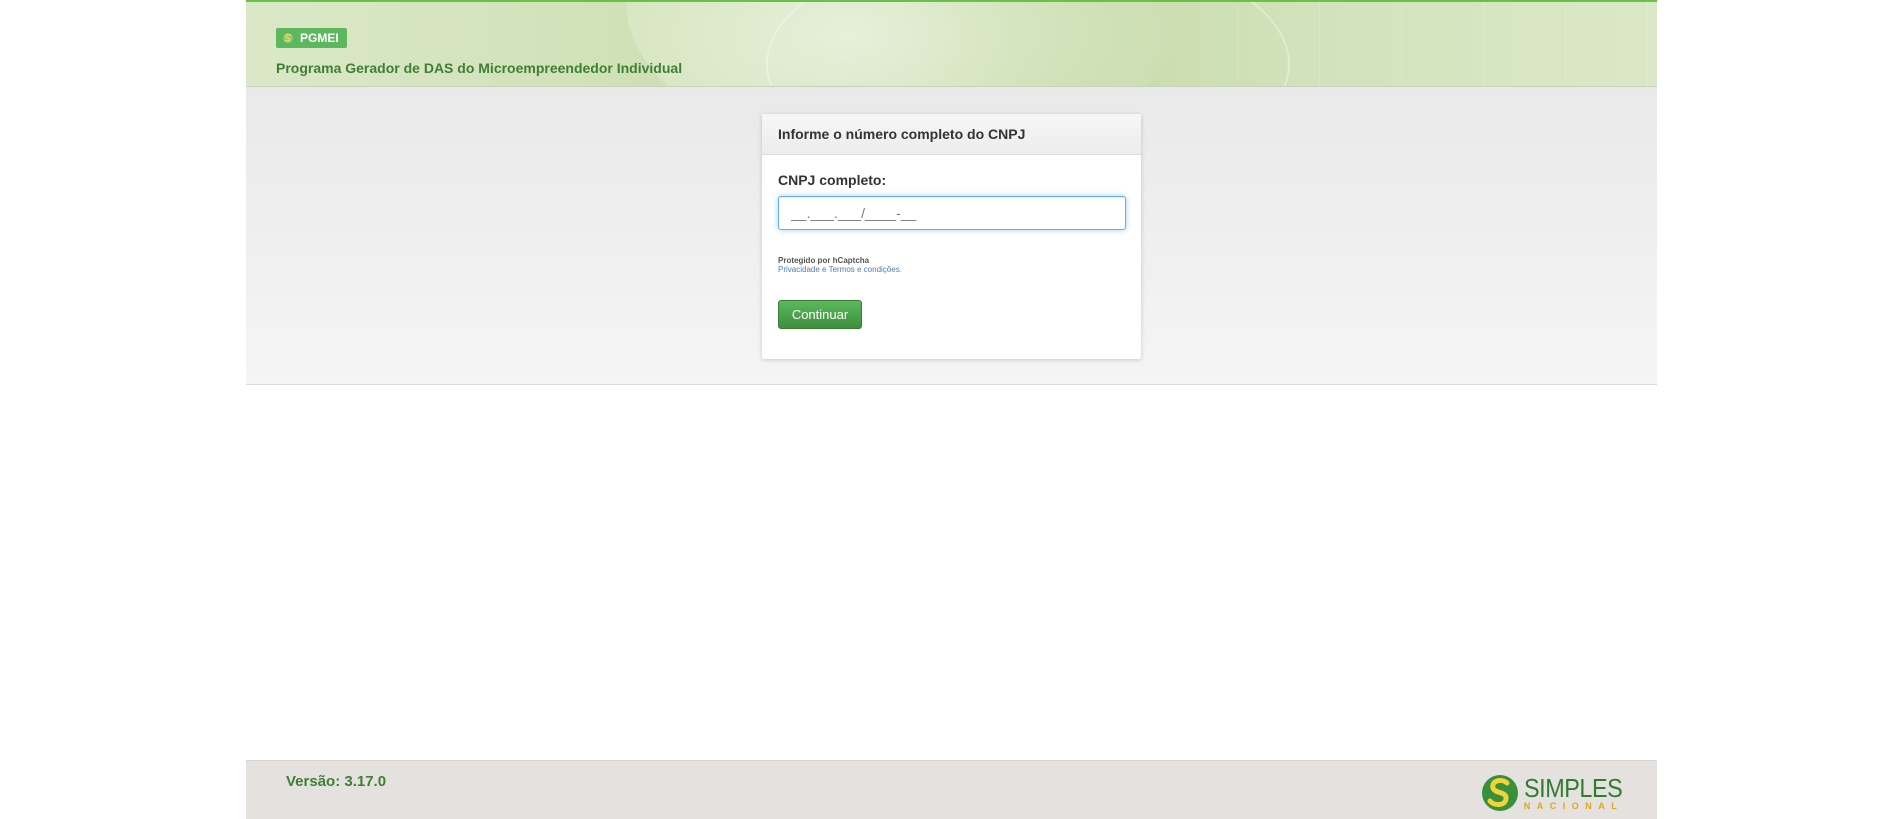  What do you see at coordinates (864, 269) in the screenshot?
I see `hcaptcha-terms-link: Termos e condições` at bounding box center [864, 269].